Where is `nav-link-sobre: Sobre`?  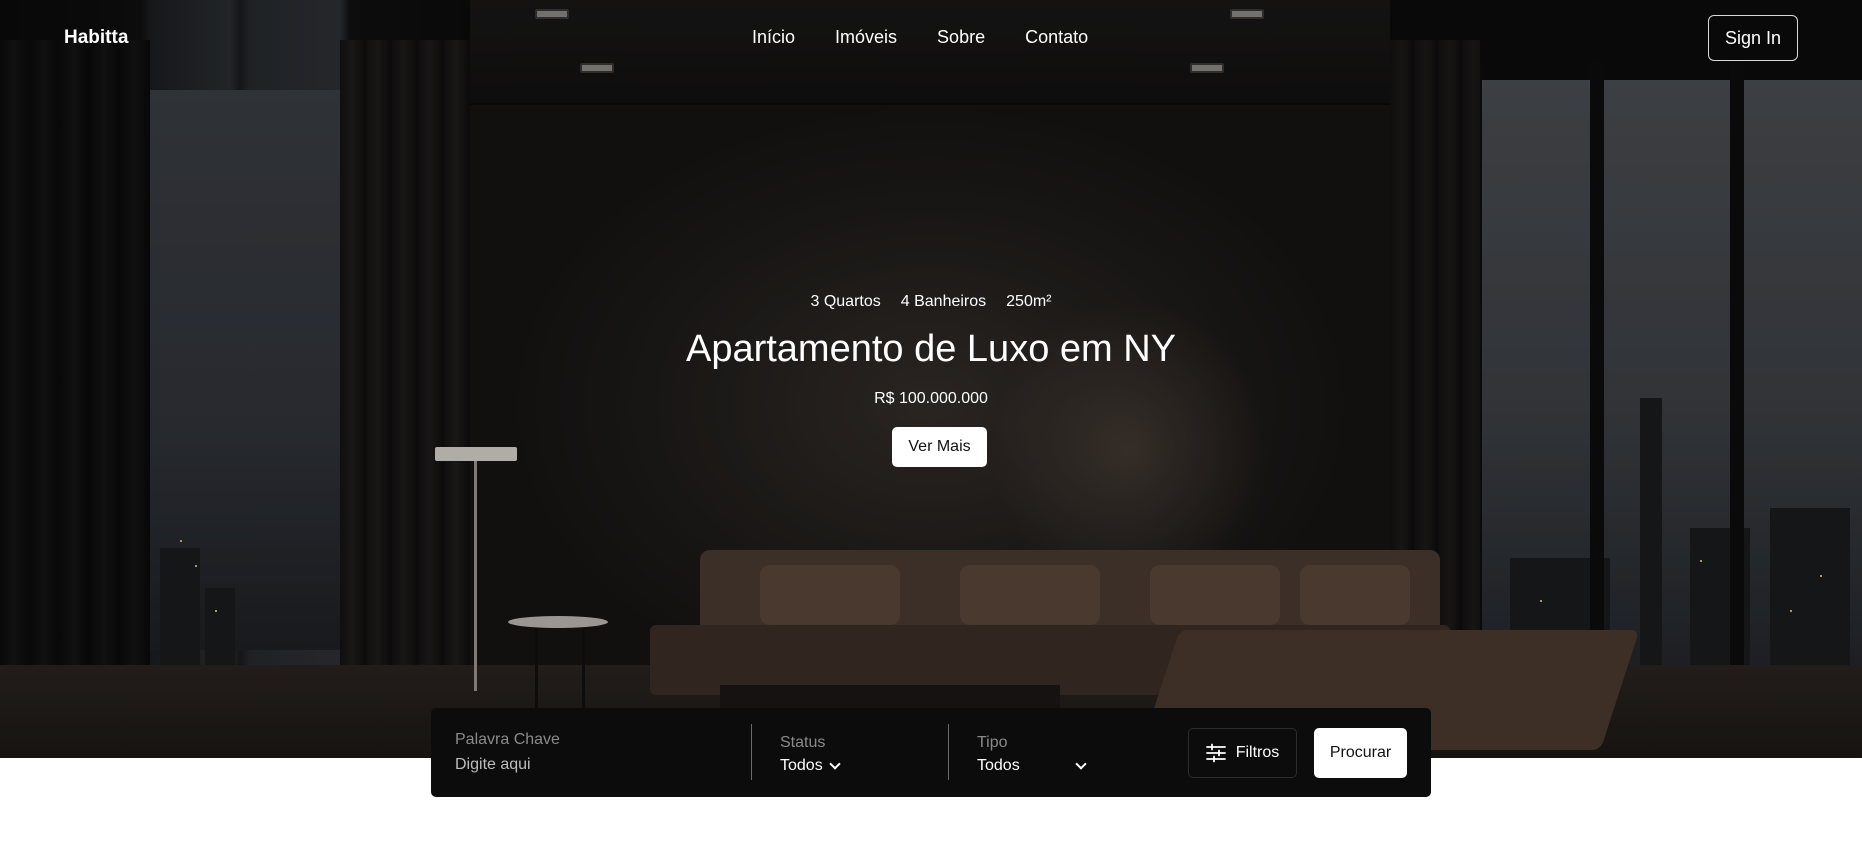
nav-link-sobre: Sobre is located at coordinates (961, 37).